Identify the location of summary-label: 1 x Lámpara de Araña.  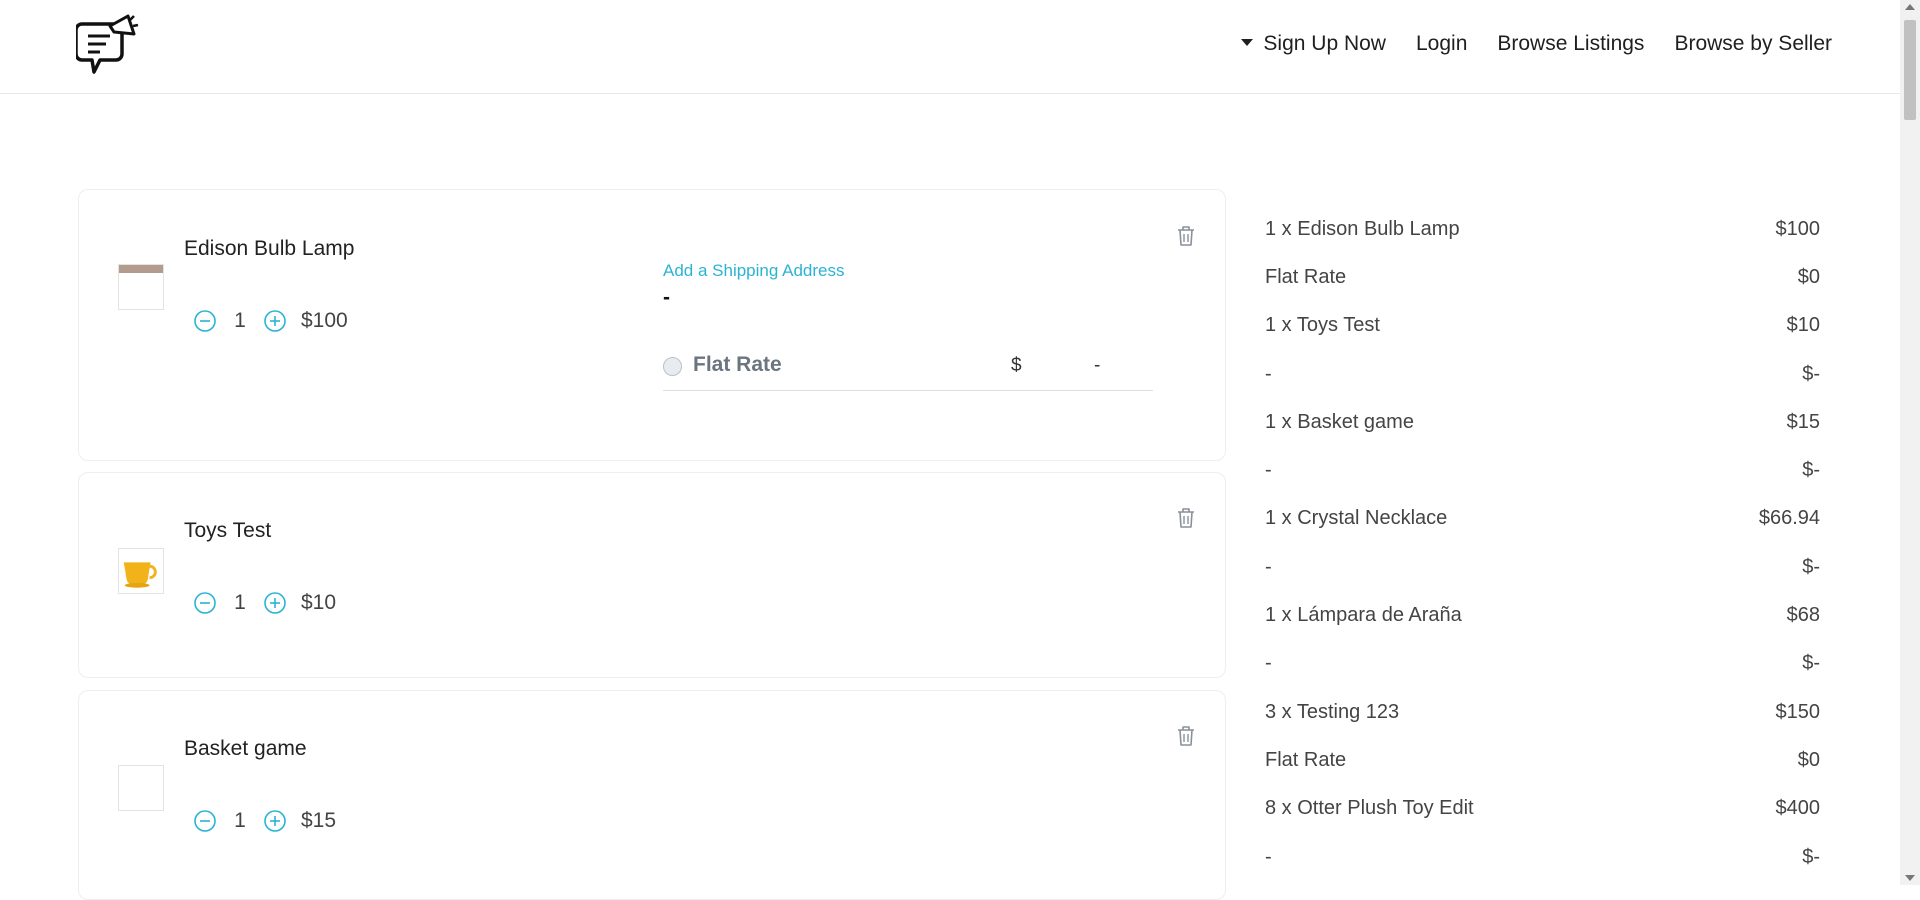
(1363, 615).